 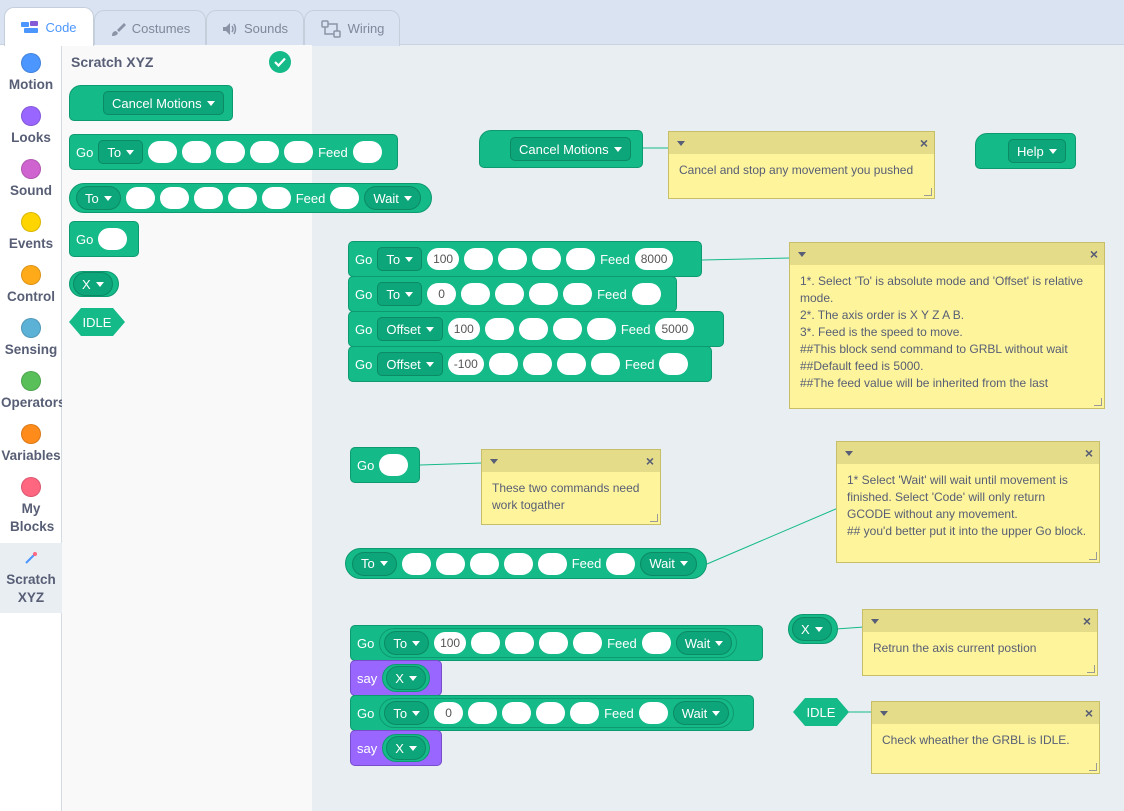 I want to click on tab-code: Code, so click(x=49, y=26).